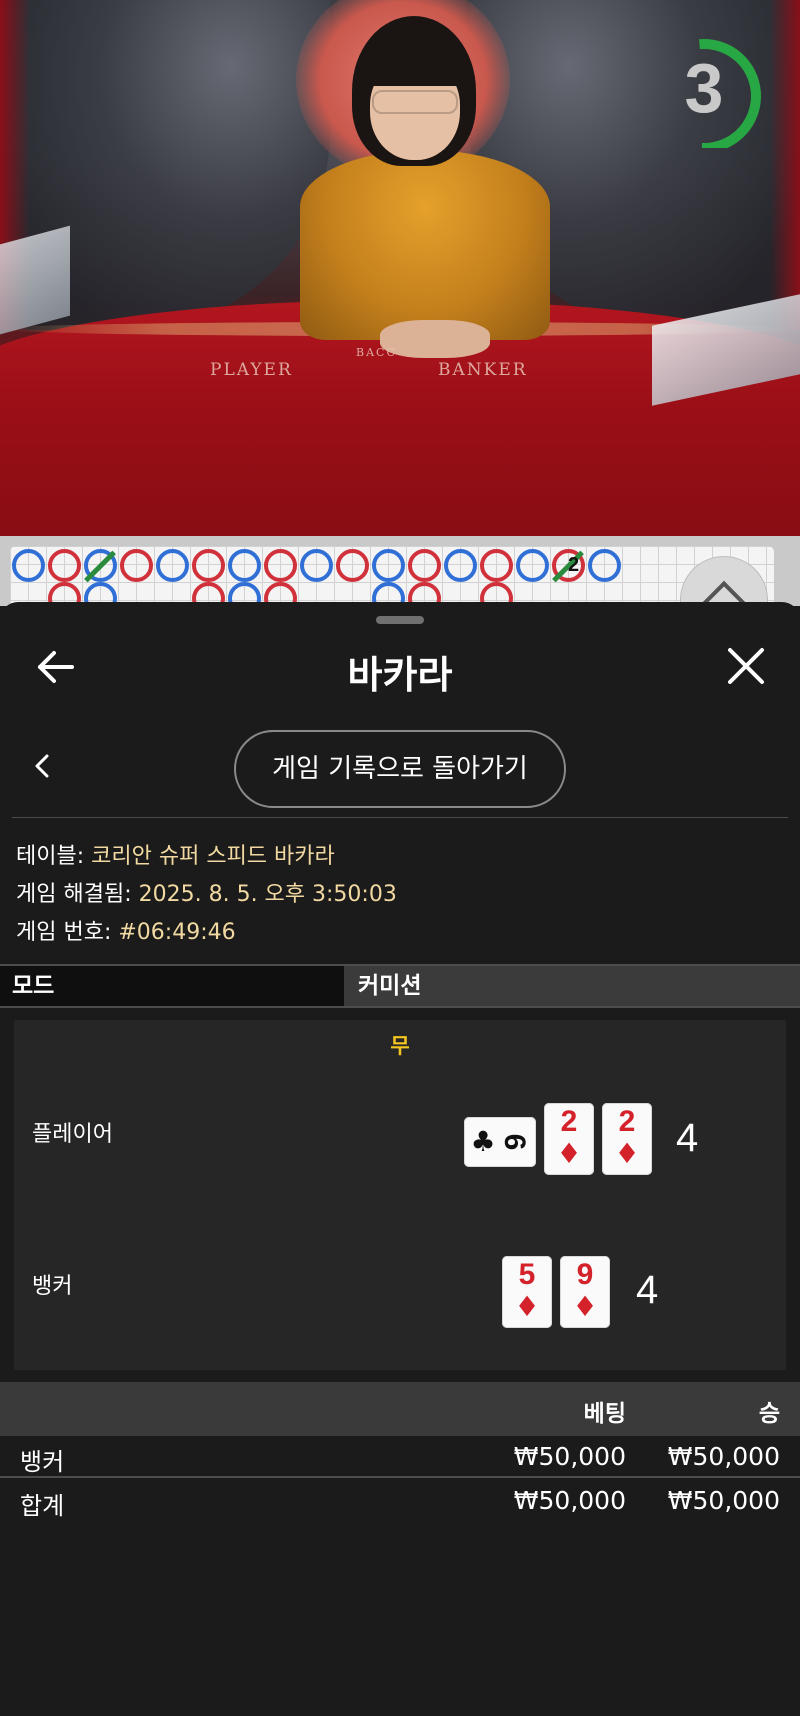 This screenshot has height=1716, width=800. Describe the element at coordinates (514, 1142) in the screenshot. I see `card-rank: 6` at that location.